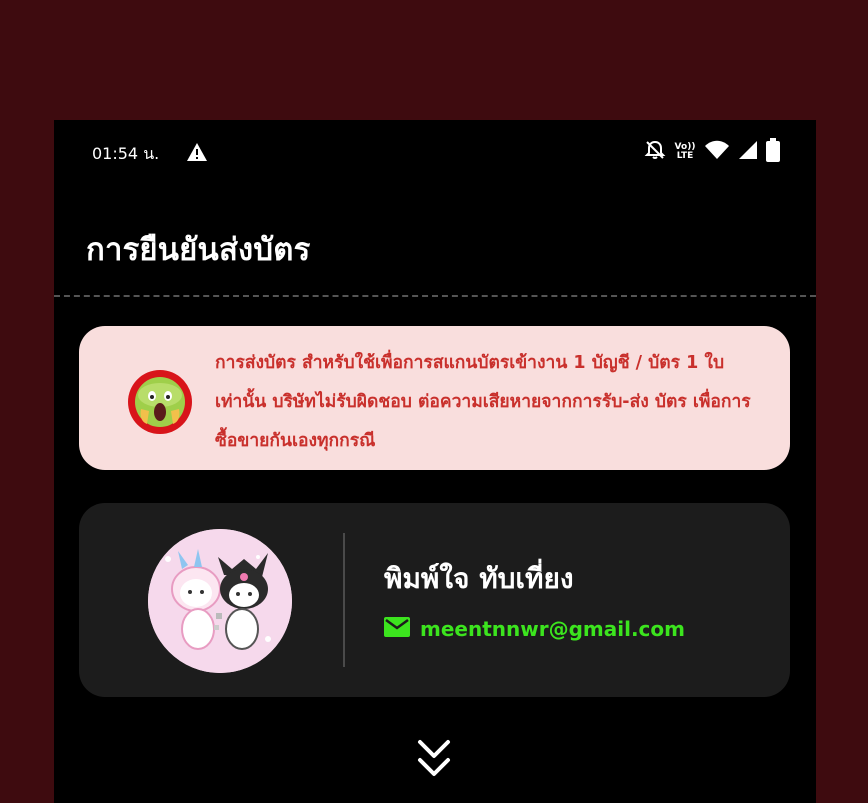 Image resolution: width=868 pixels, height=803 pixels. What do you see at coordinates (435, 296) in the screenshot?
I see `divider` at bounding box center [435, 296].